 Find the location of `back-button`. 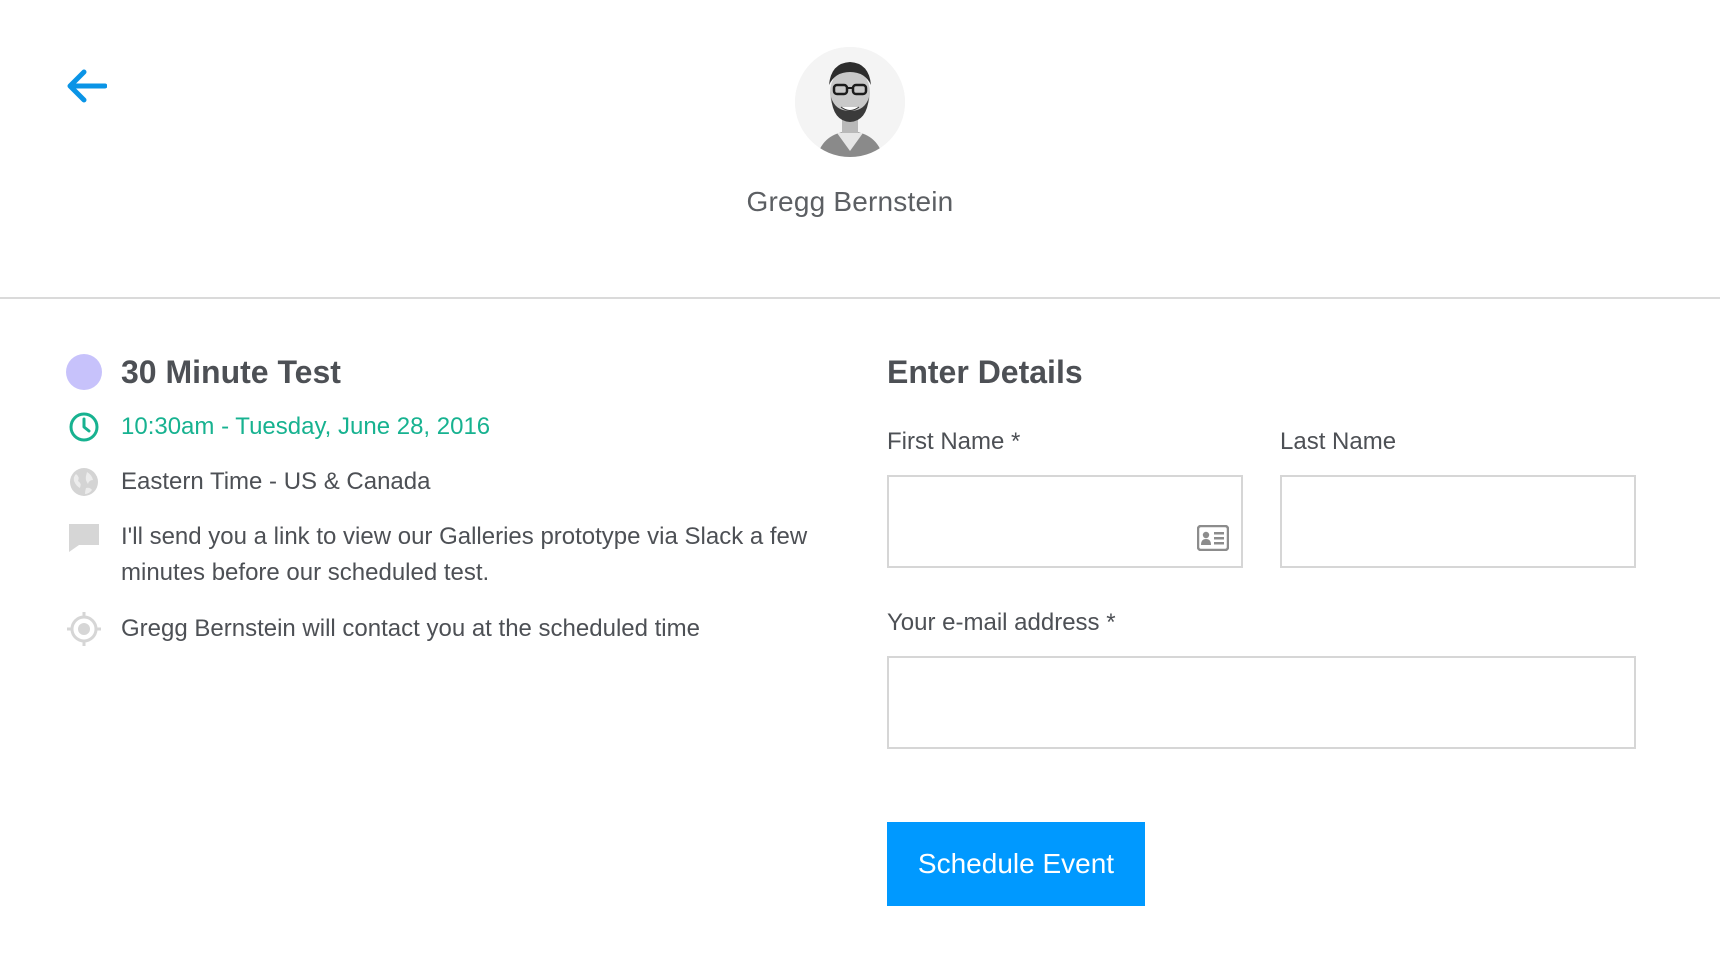

back-button is located at coordinates (86, 86).